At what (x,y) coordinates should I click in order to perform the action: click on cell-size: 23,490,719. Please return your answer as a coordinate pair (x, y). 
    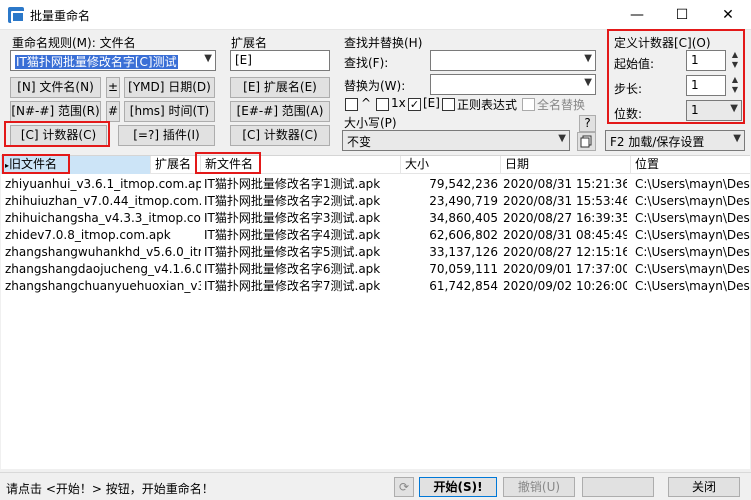
    Looking at the image, I should click on (463, 201).